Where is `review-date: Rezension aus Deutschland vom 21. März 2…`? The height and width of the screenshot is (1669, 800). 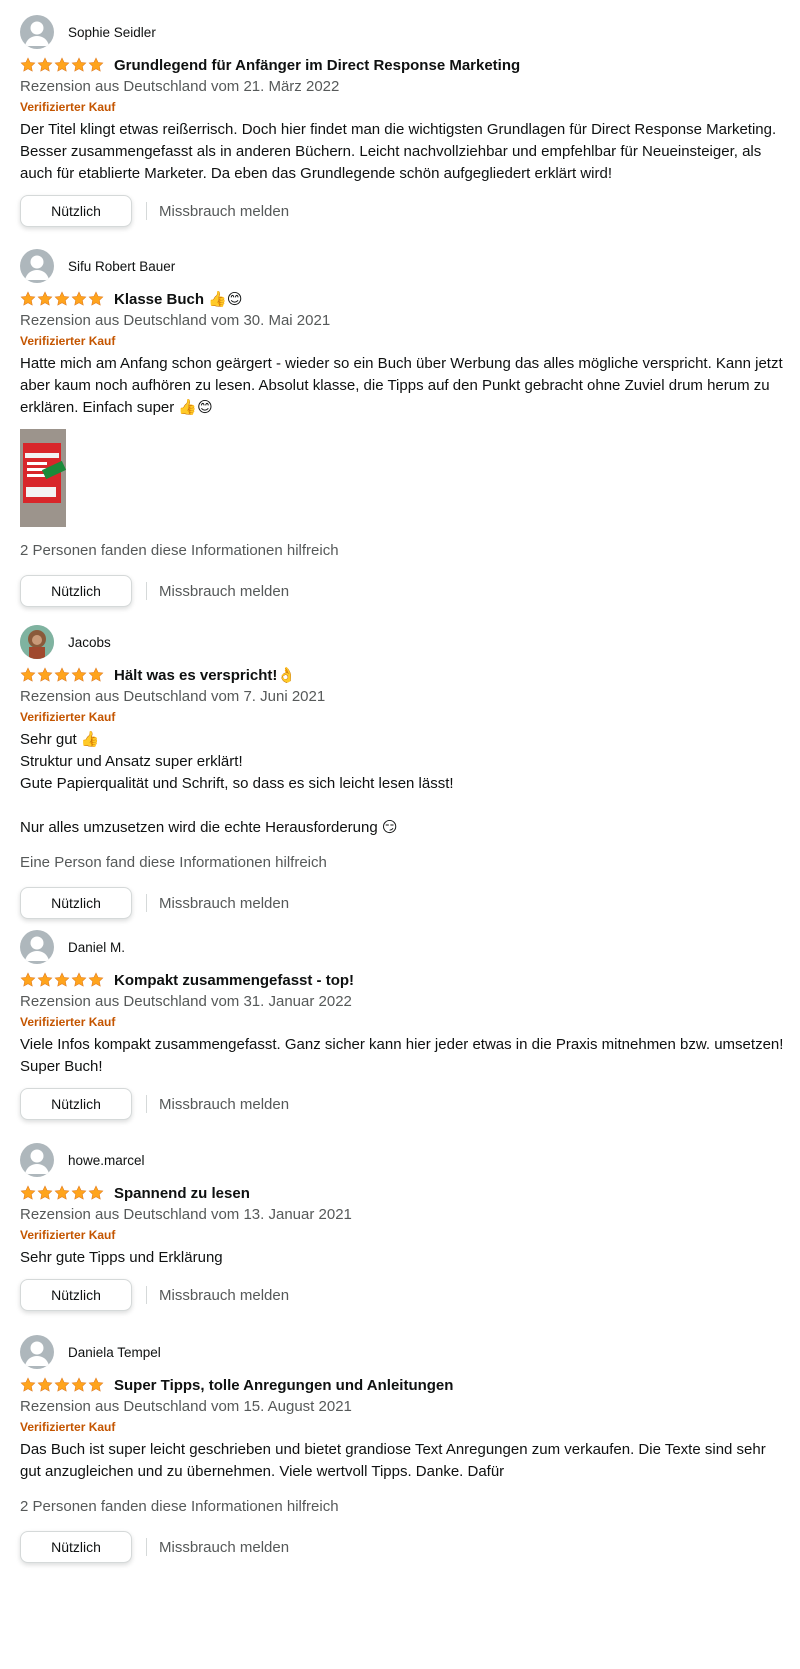 review-date: Rezension aus Deutschland vom 21. März 2… is located at coordinates (180, 86).